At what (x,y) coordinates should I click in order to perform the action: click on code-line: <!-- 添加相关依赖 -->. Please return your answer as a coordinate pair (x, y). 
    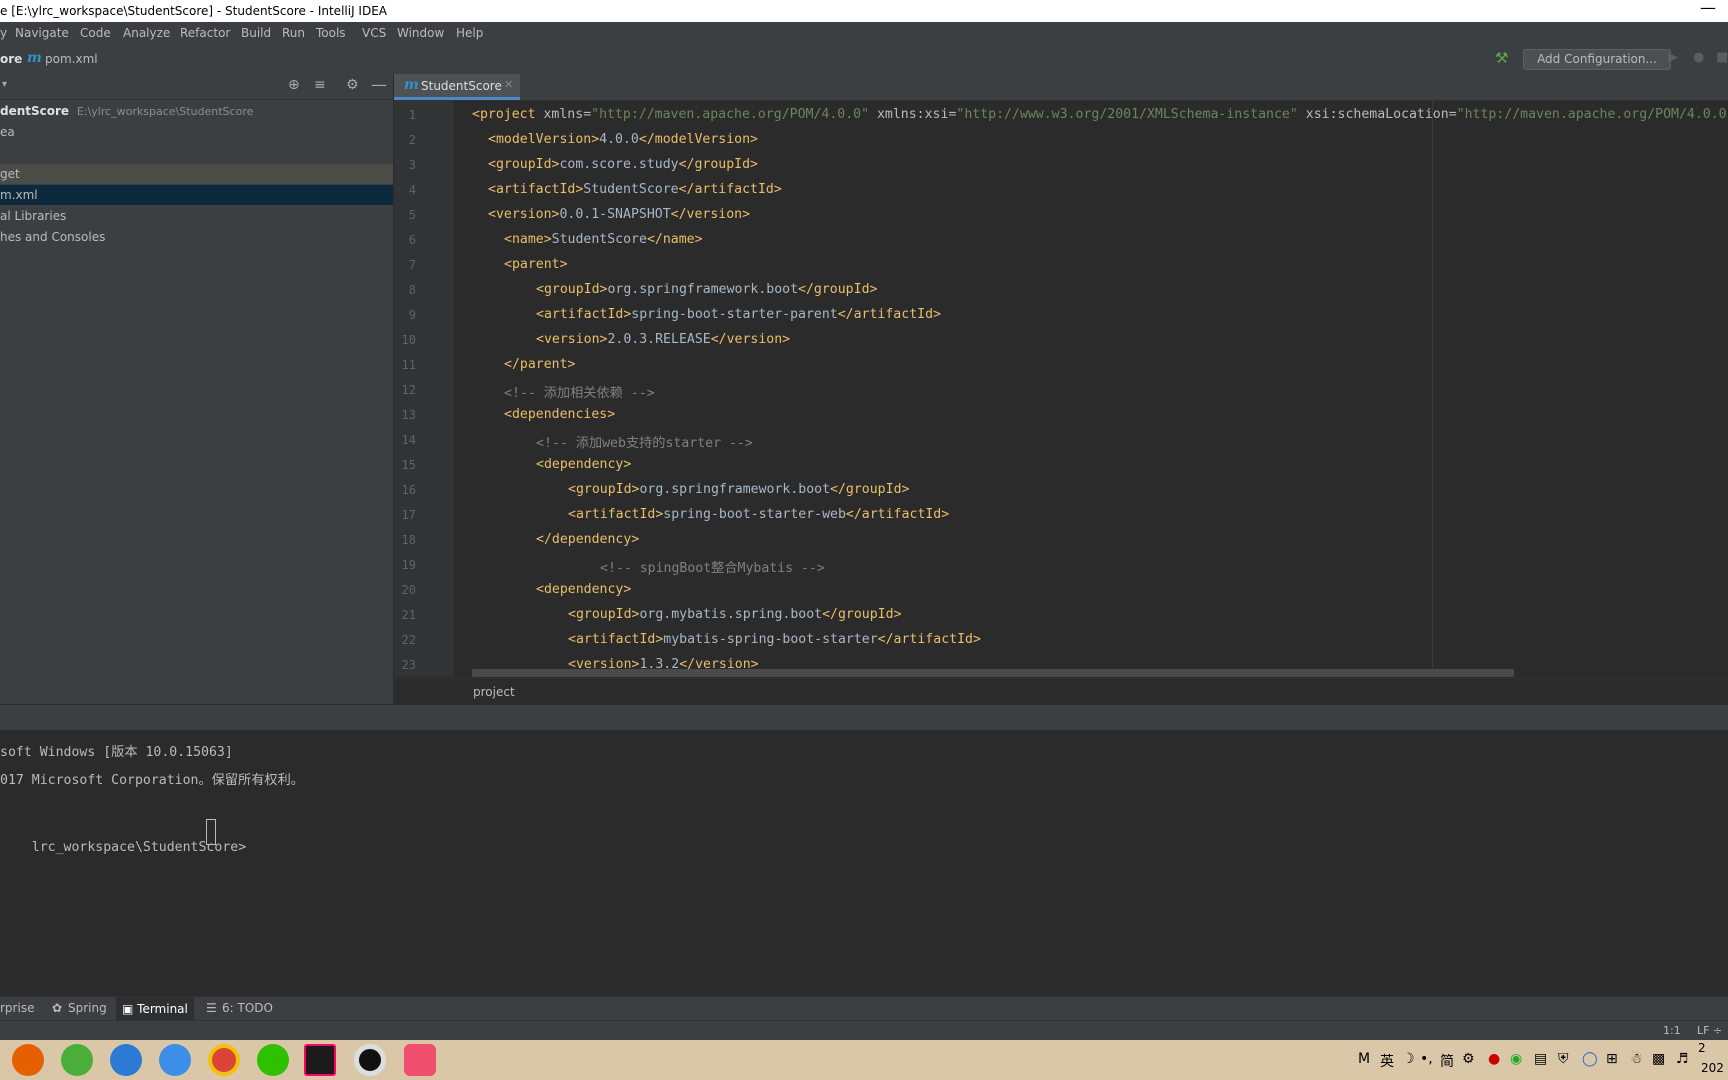
    Looking at the image, I should click on (579, 393).